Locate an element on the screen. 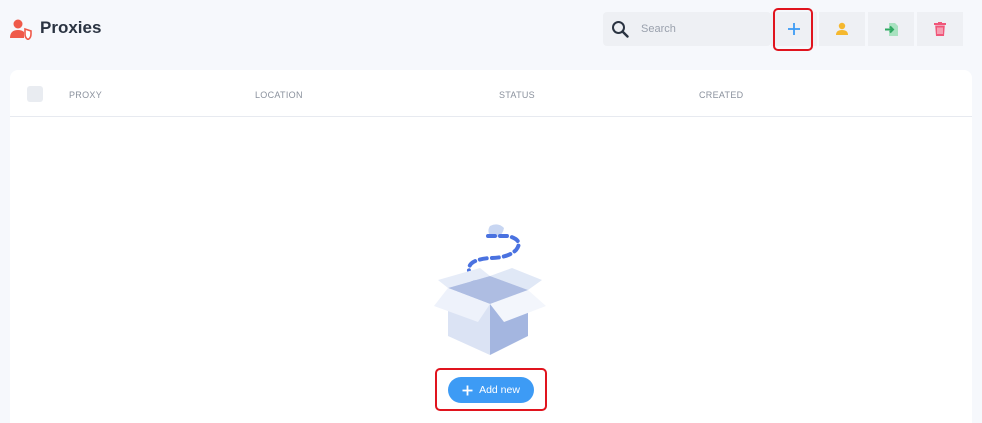  page-header: Proxies is located at coordinates (491, 29).